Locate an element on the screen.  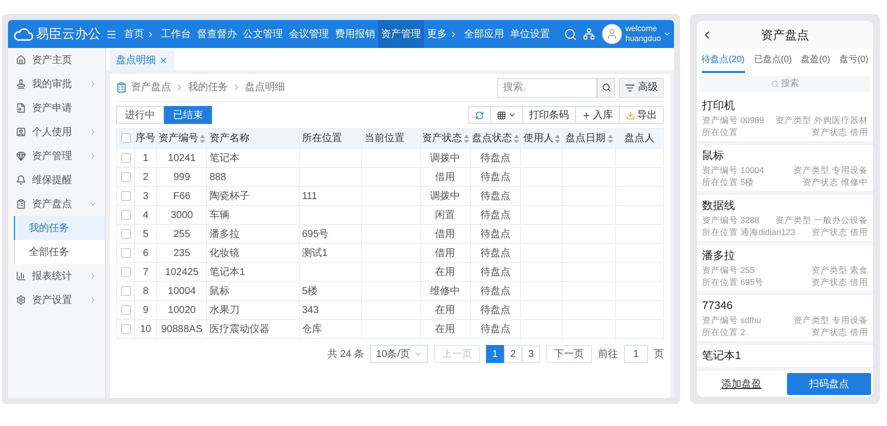
page-number: 1 is located at coordinates (495, 354).